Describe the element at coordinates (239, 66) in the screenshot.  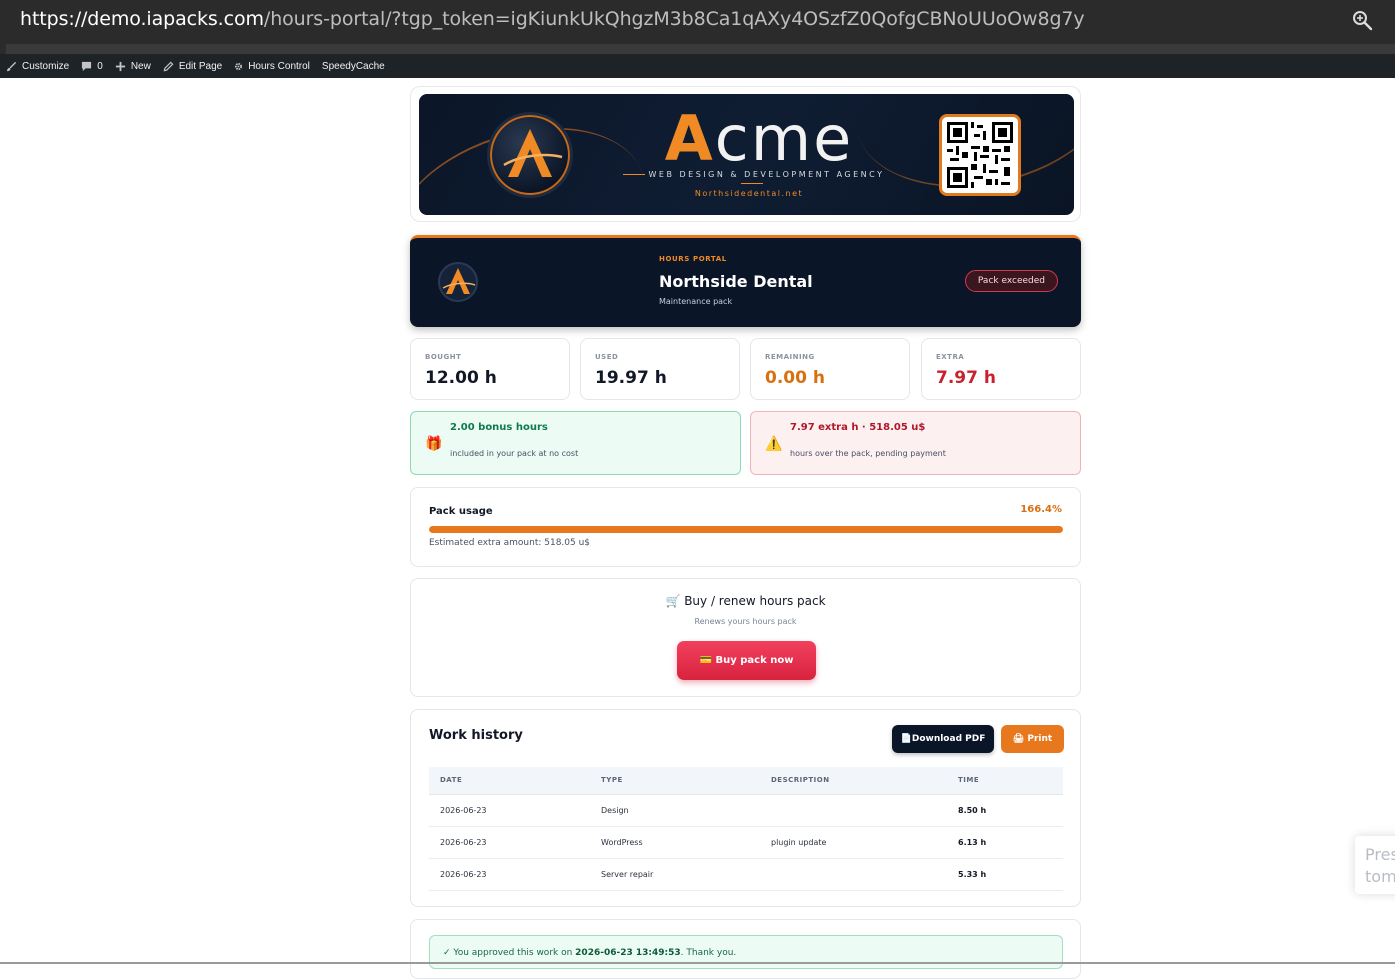
I see `gear-icon` at that location.